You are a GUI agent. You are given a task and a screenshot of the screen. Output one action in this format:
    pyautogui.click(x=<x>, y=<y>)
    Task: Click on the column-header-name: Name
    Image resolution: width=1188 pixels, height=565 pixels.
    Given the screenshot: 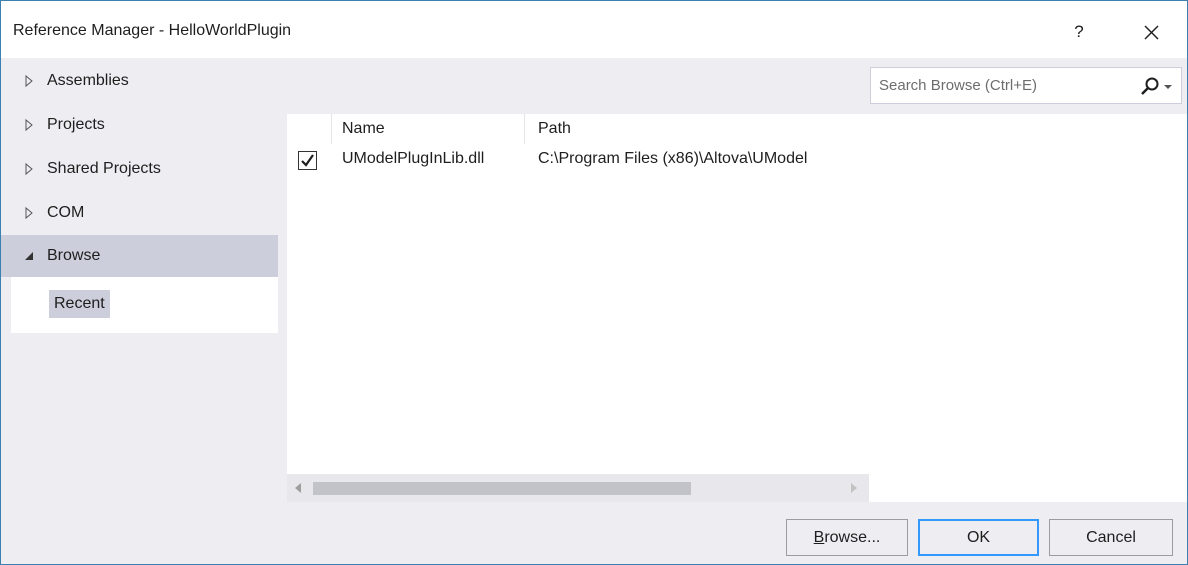 What is the action you would take?
    pyautogui.click(x=428, y=129)
    